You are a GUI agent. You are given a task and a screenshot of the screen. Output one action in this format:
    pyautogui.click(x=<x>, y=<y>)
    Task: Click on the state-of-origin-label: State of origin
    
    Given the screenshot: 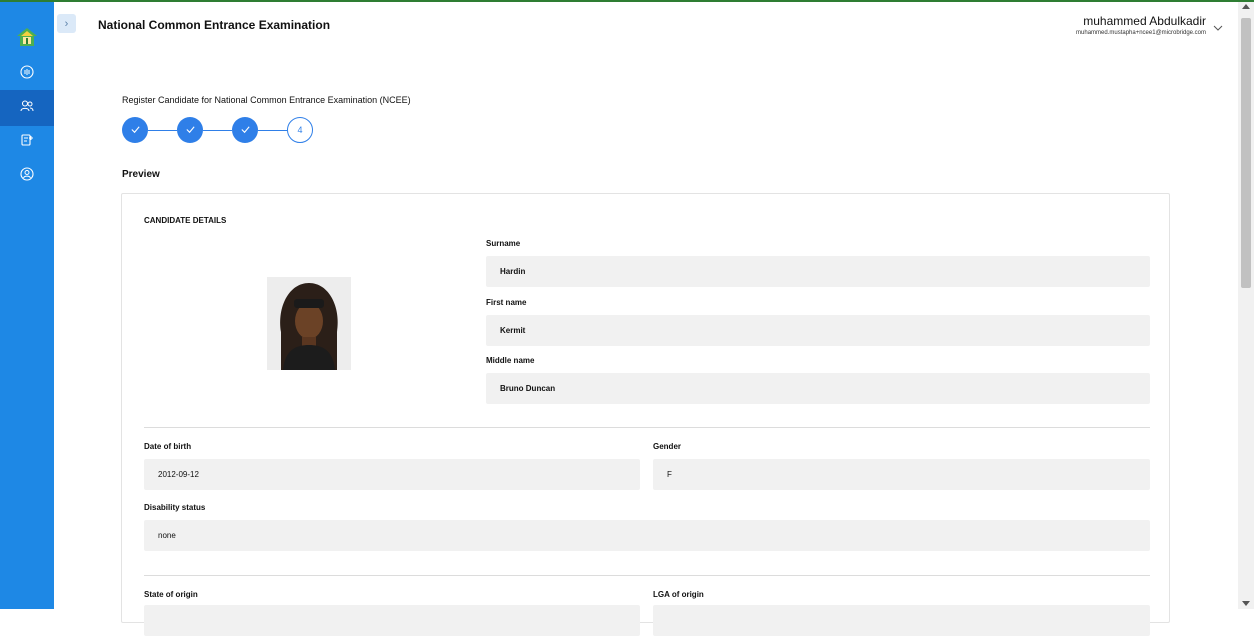 What is the action you would take?
    pyautogui.click(x=171, y=594)
    